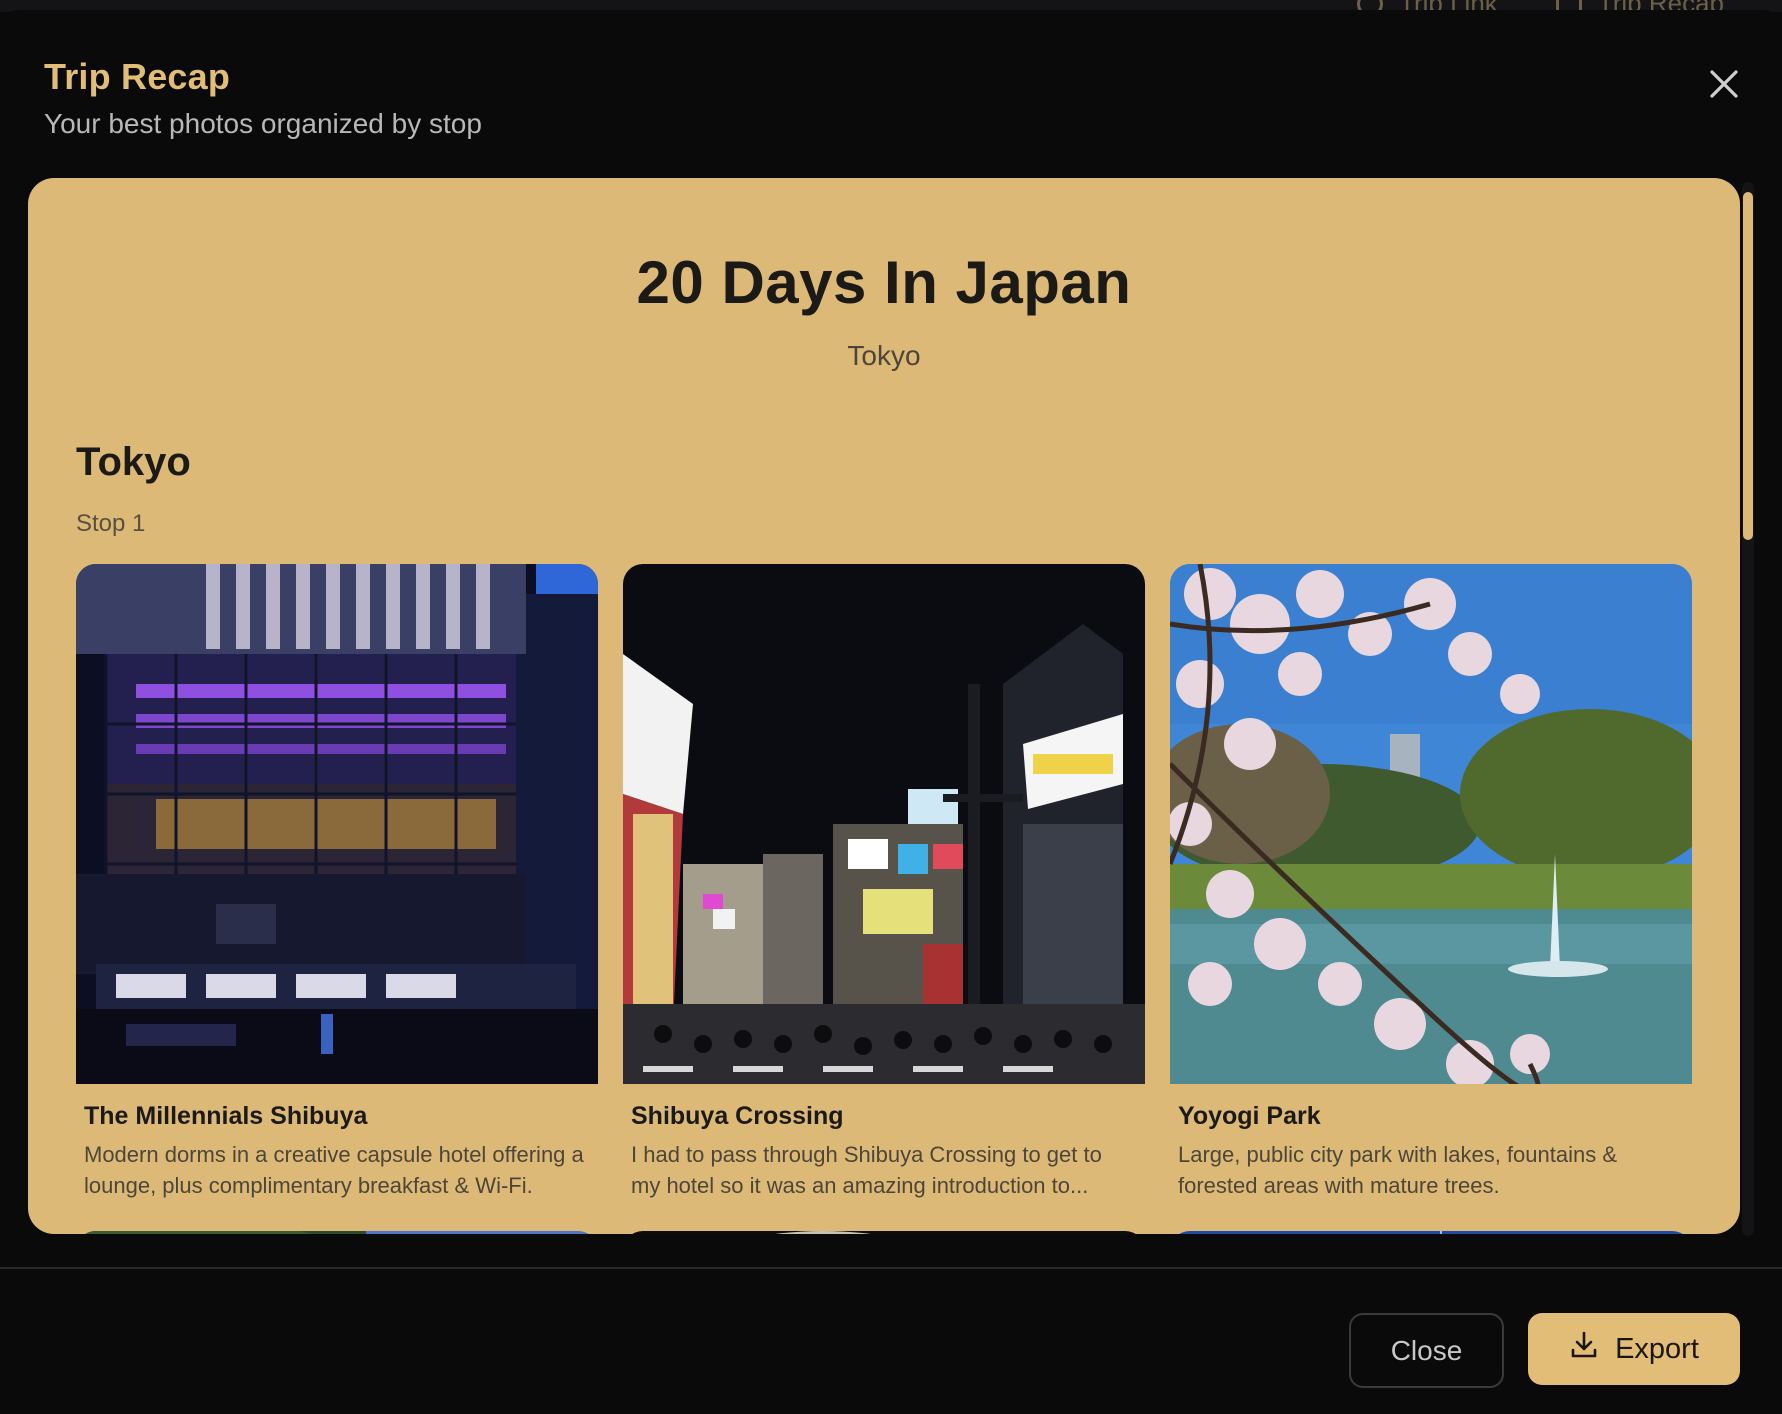 Image resolution: width=1782 pixels, height=1414 pixels. I want to click on modal-title: Trip Recap, so click(137, 76).